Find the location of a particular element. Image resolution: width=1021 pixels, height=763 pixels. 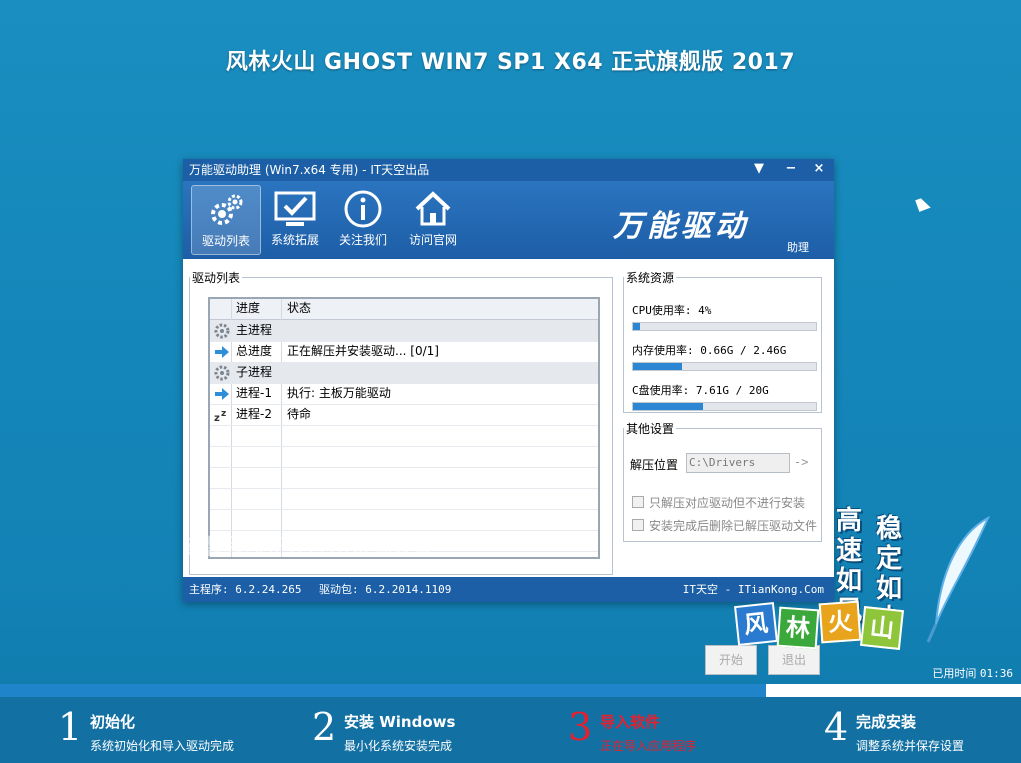

cpu-usage-label: CPU使用率: 4% is located at coordinates (672, 310).